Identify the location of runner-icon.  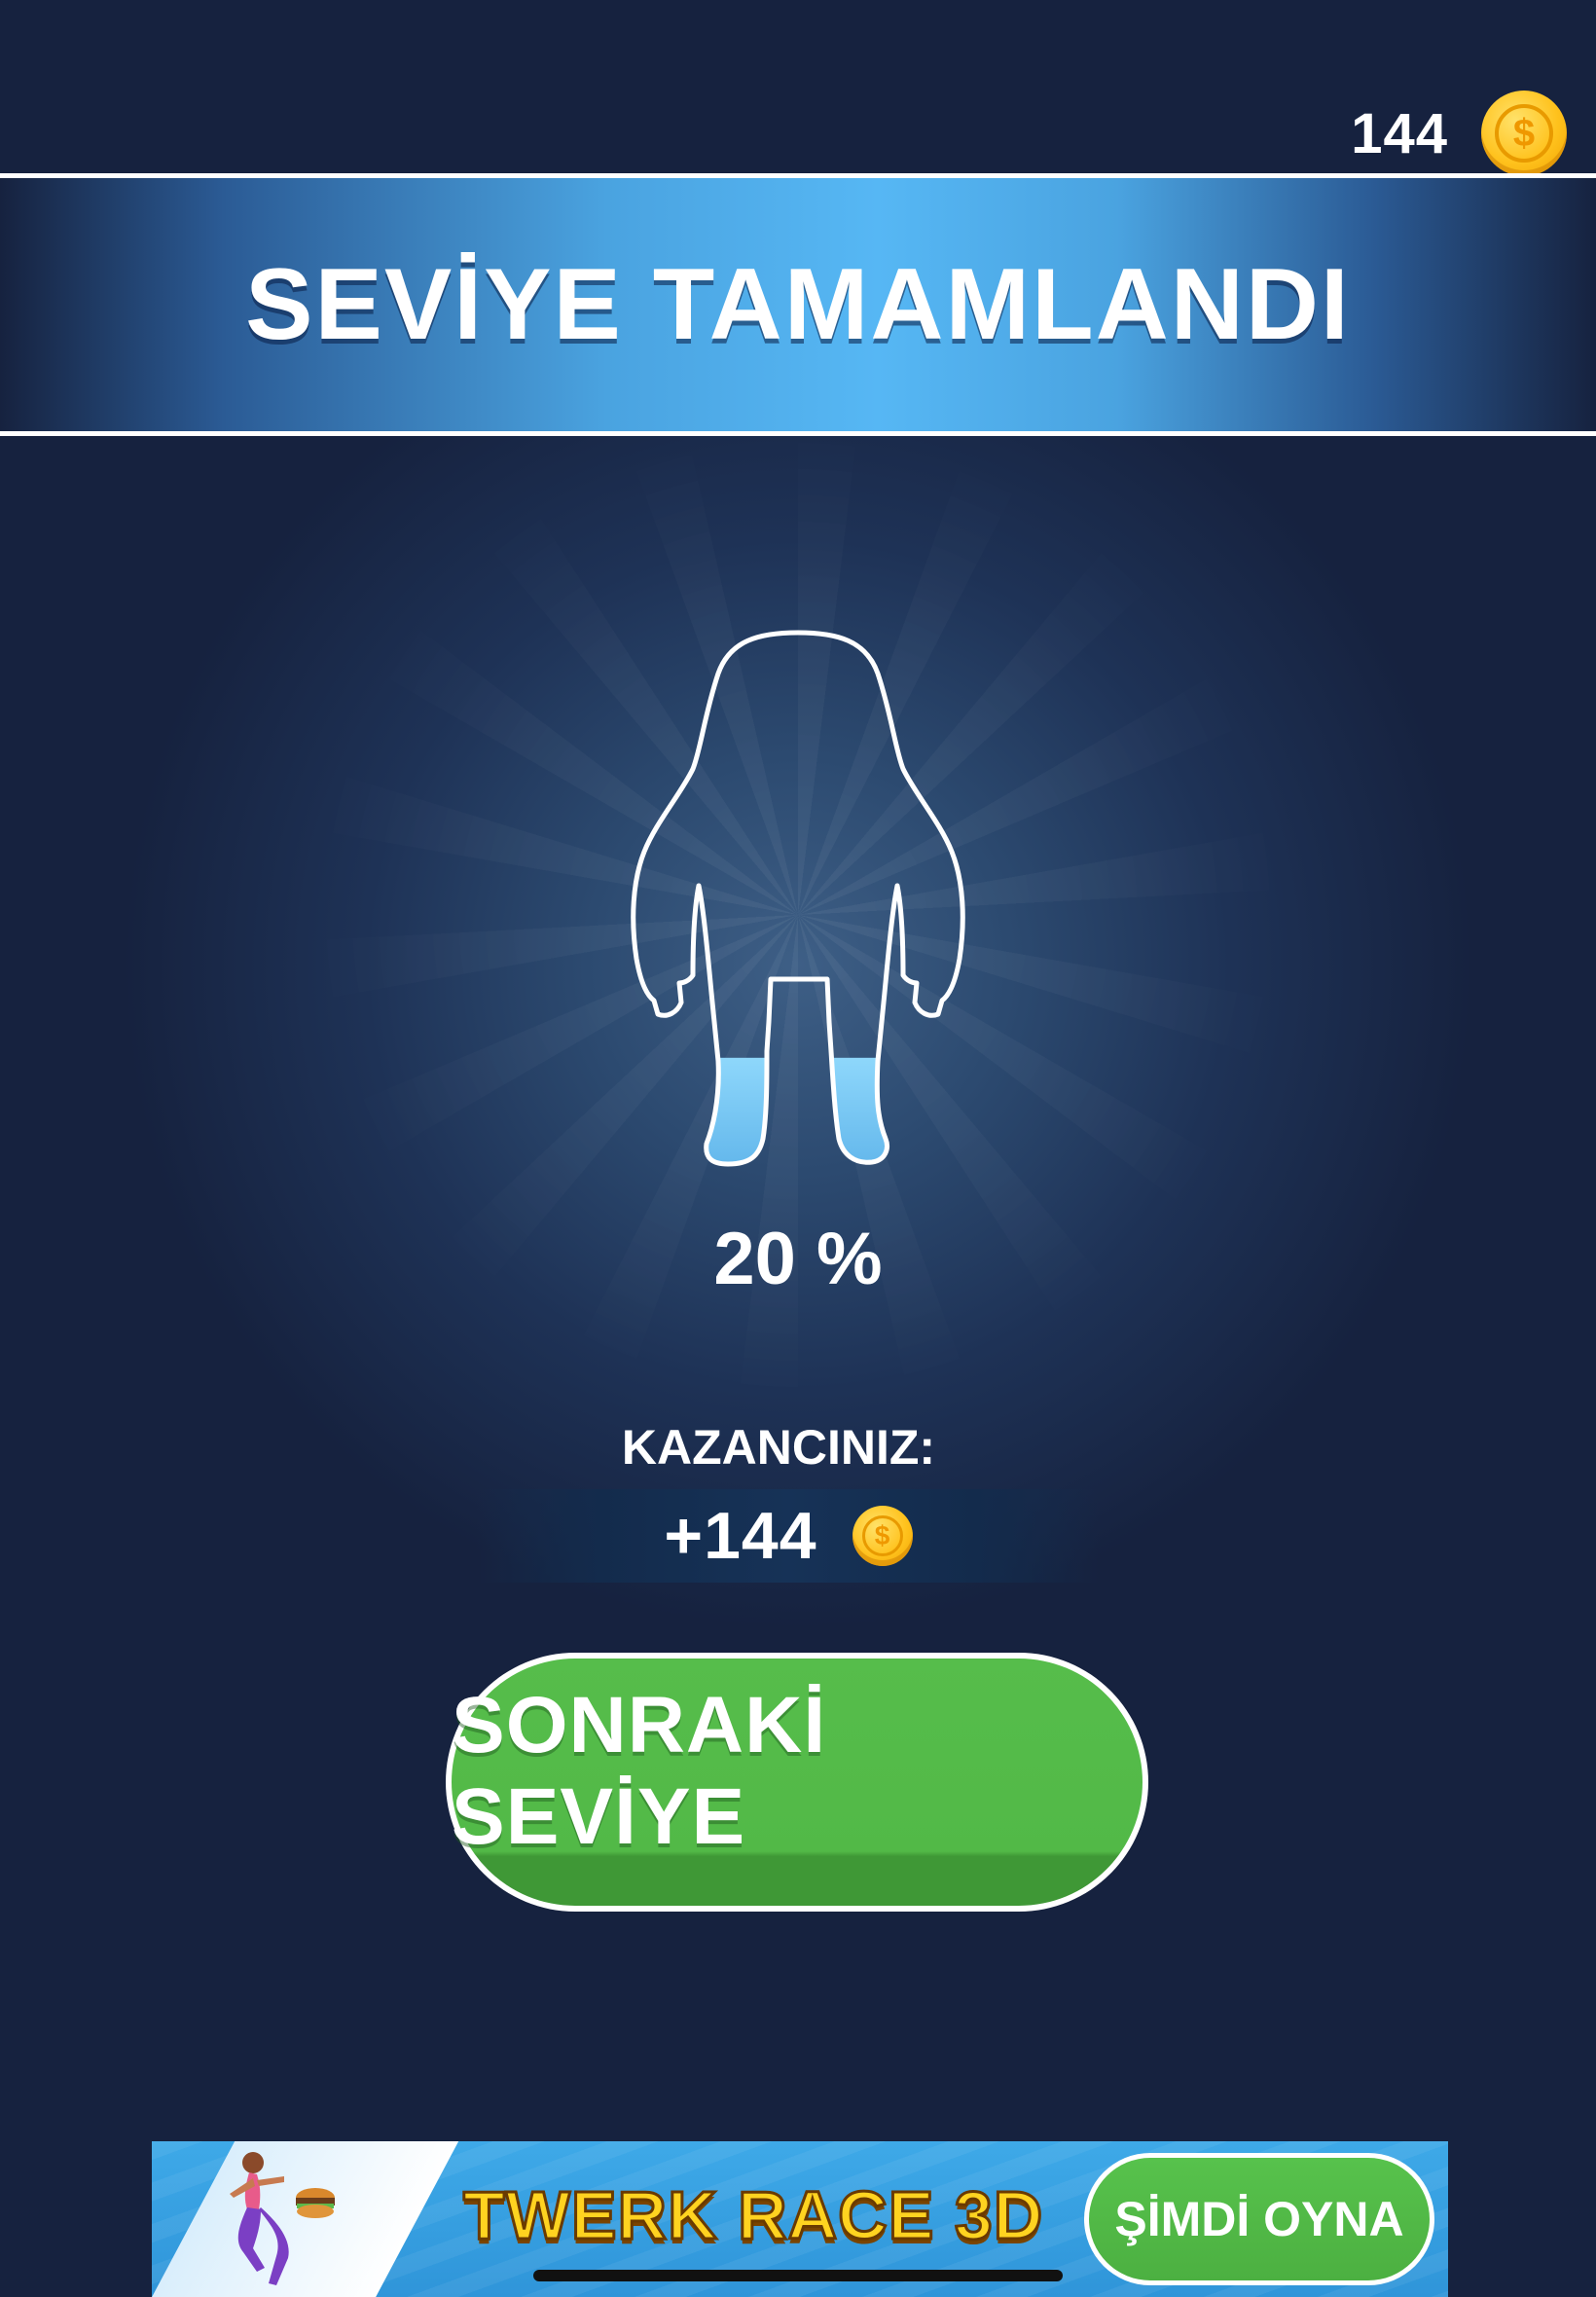
(282, 2218).